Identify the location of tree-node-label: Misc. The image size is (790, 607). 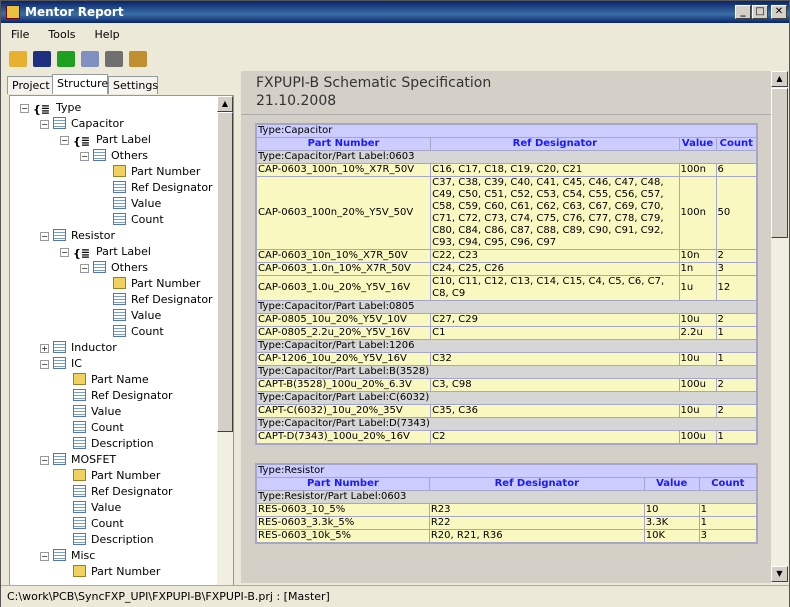
(83, 555).